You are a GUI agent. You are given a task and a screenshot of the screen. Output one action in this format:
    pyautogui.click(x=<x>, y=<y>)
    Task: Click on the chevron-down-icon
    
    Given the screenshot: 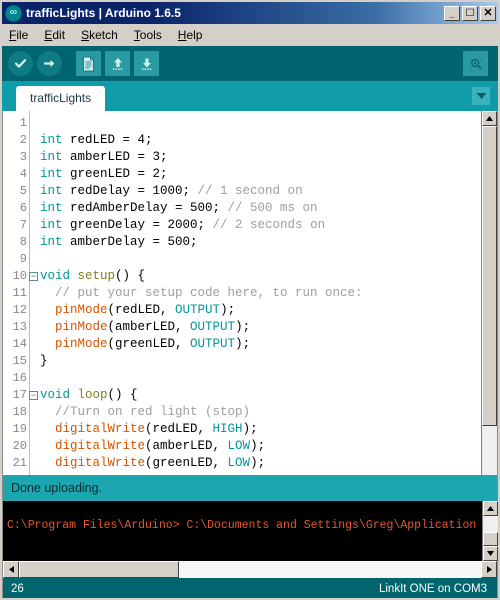 What is the action you would take?
    pyautogui.click(x=481, y=96)
    